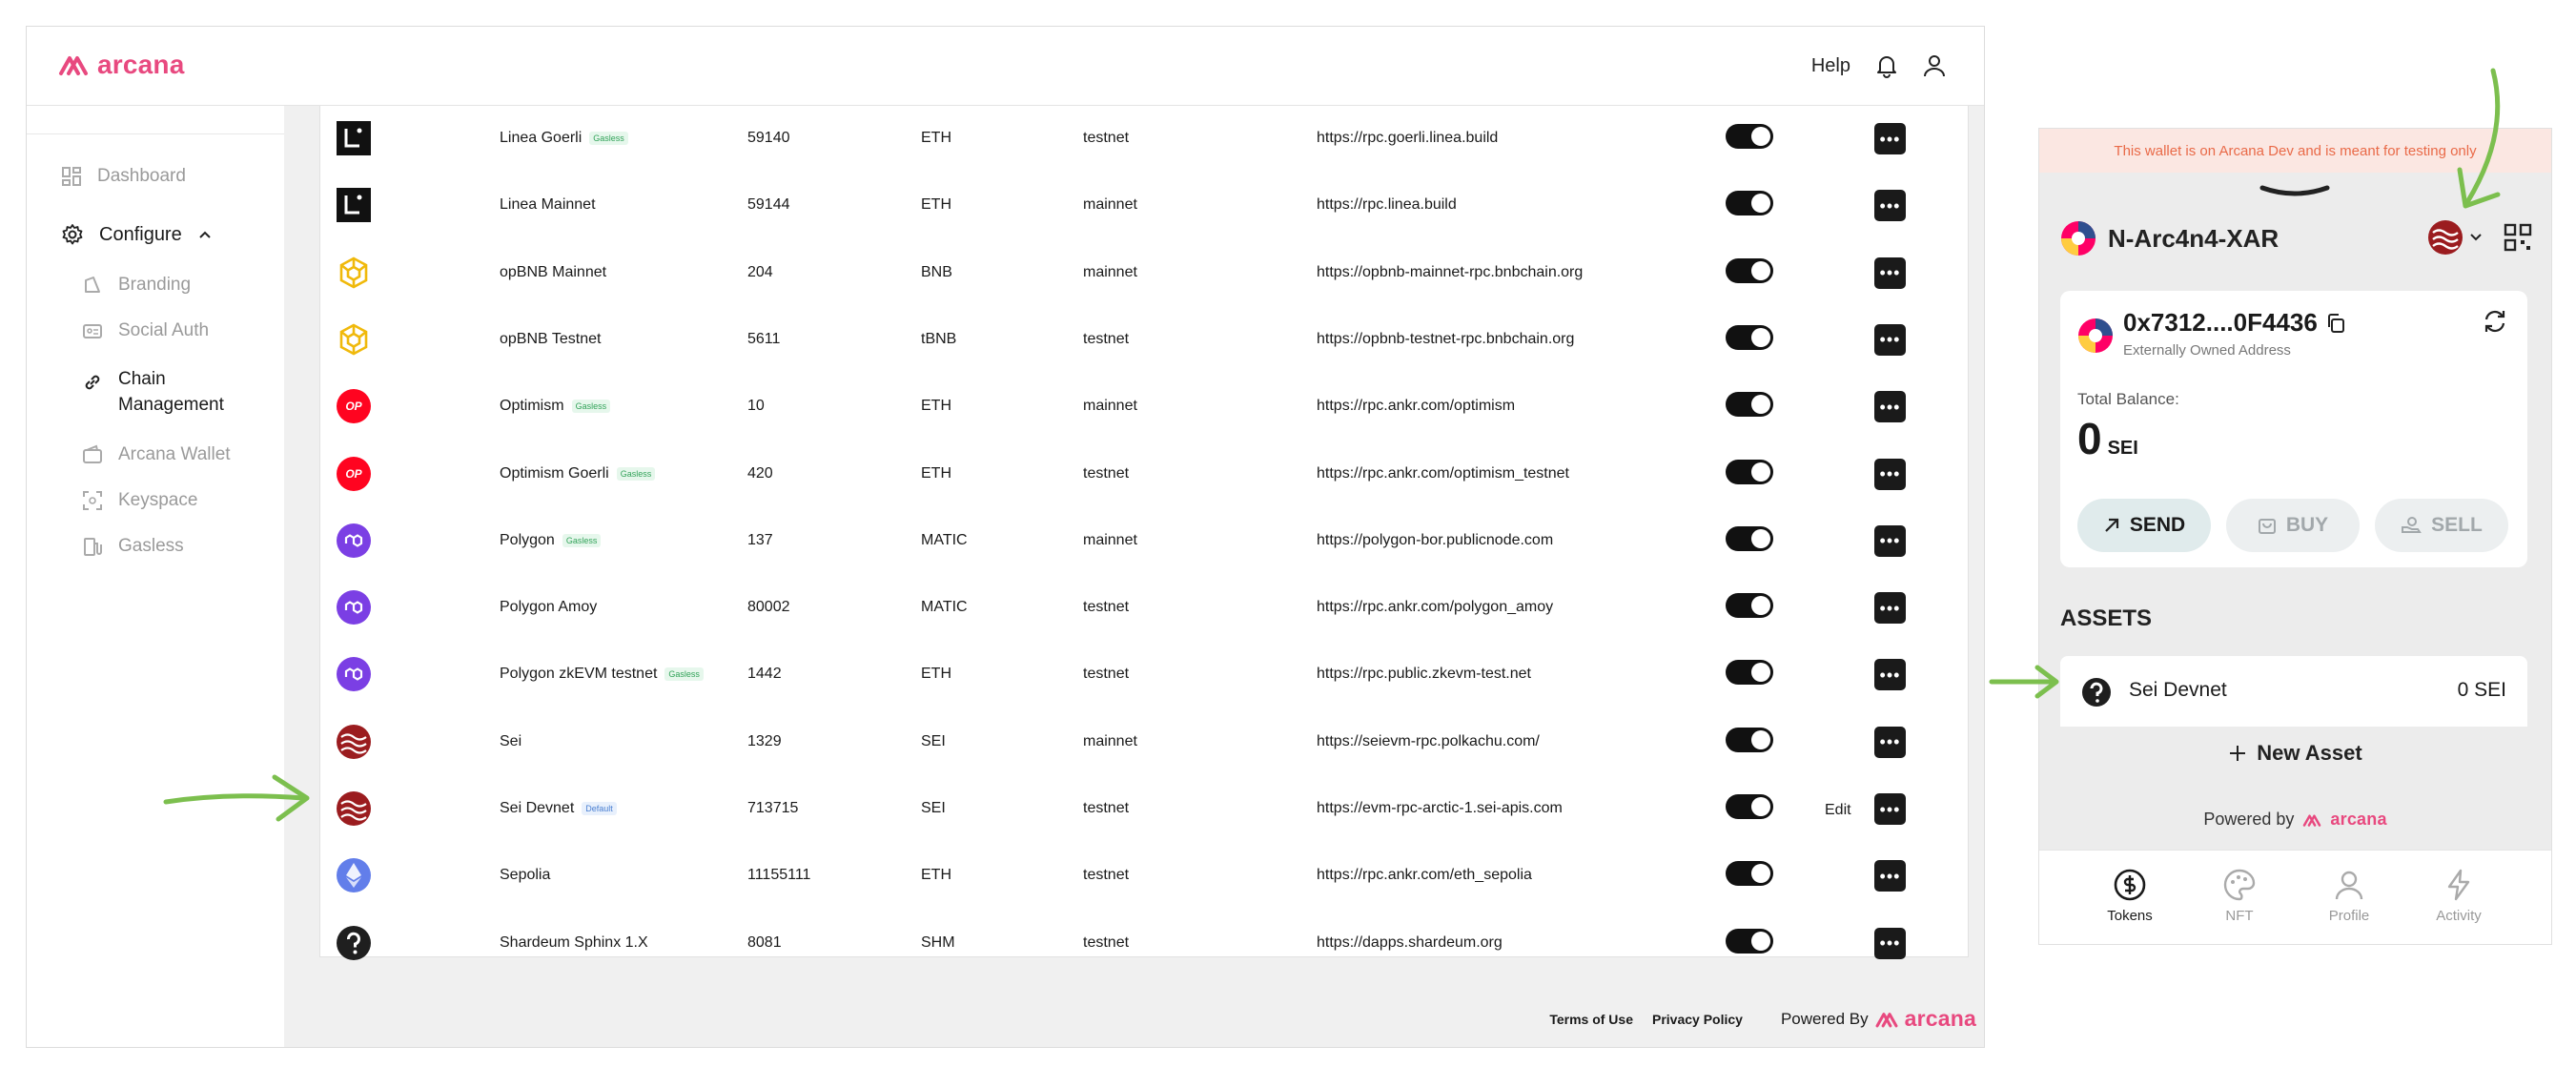 This screenshot has height=1087, width=2576. I want to click on name-text: Polygon zkEVM testnet, so click(579, 674).